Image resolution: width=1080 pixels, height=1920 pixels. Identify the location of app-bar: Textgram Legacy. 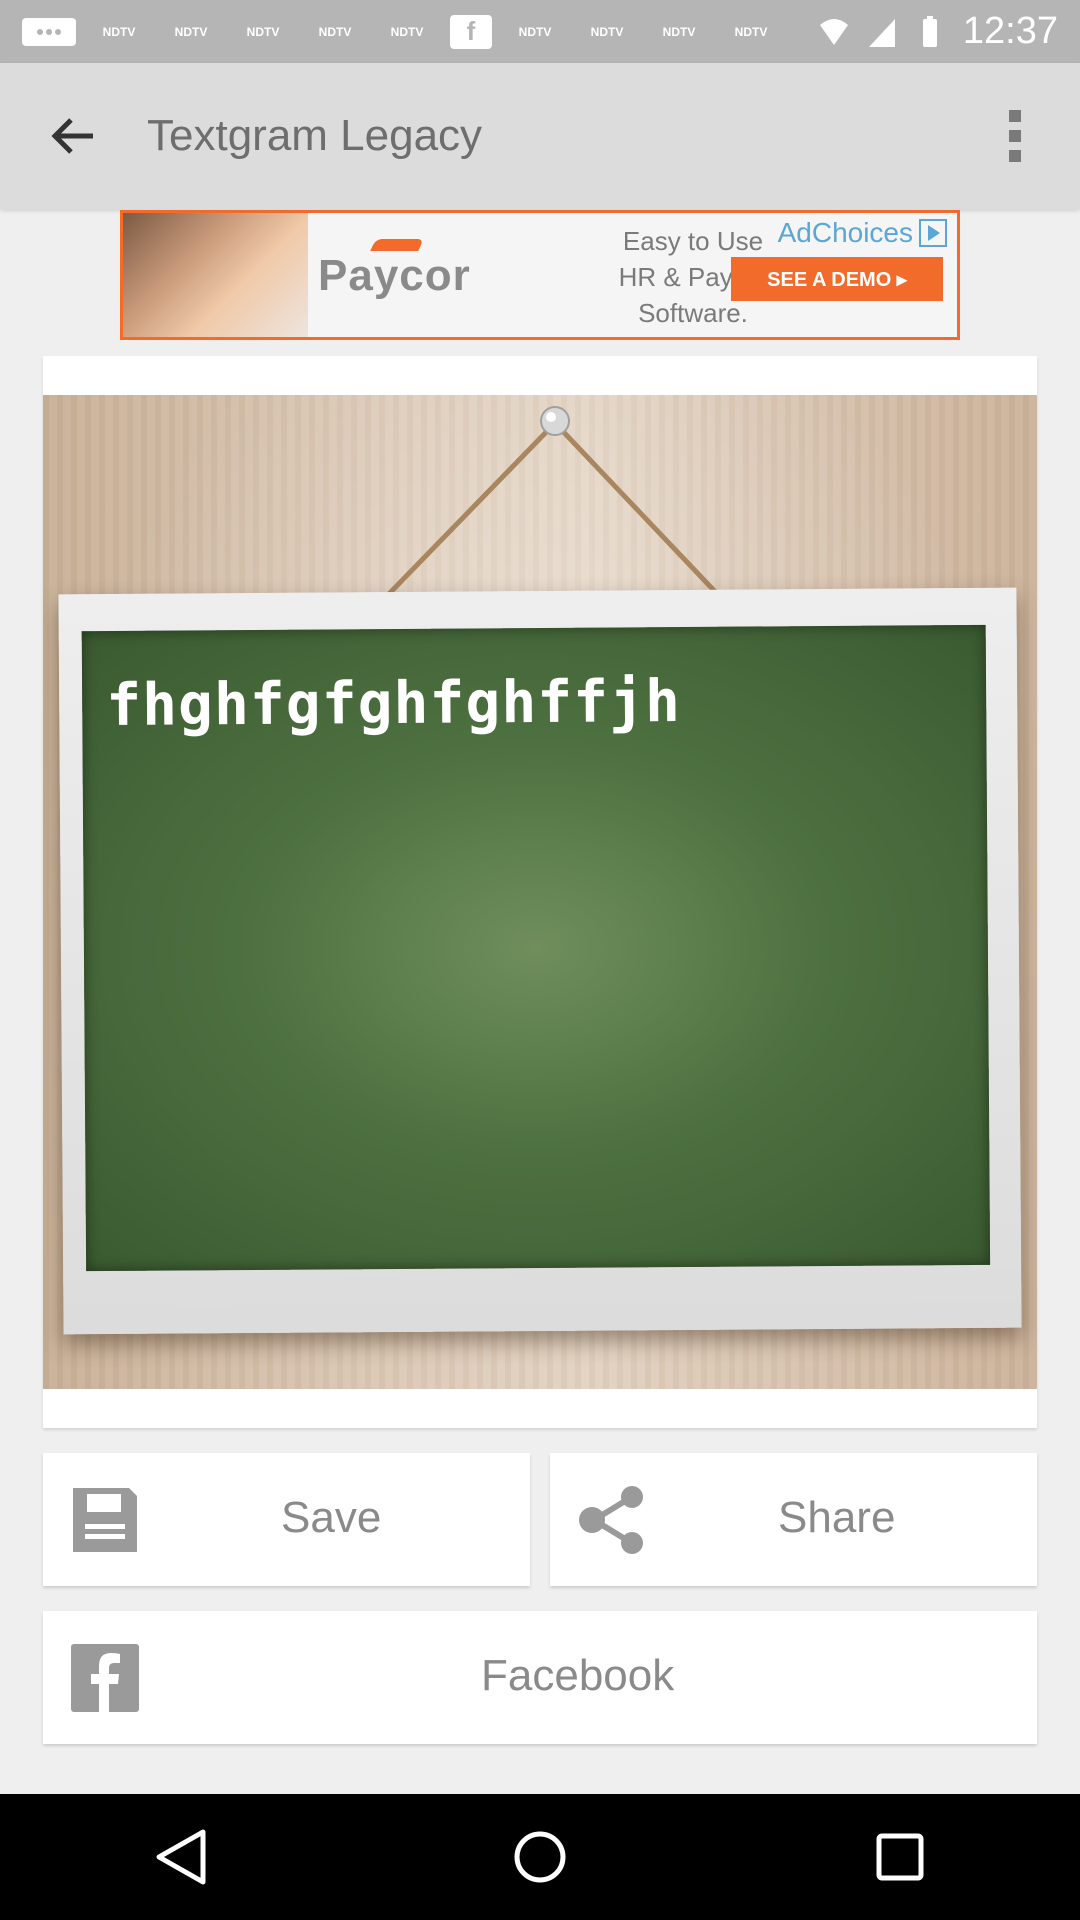
(540, 136).